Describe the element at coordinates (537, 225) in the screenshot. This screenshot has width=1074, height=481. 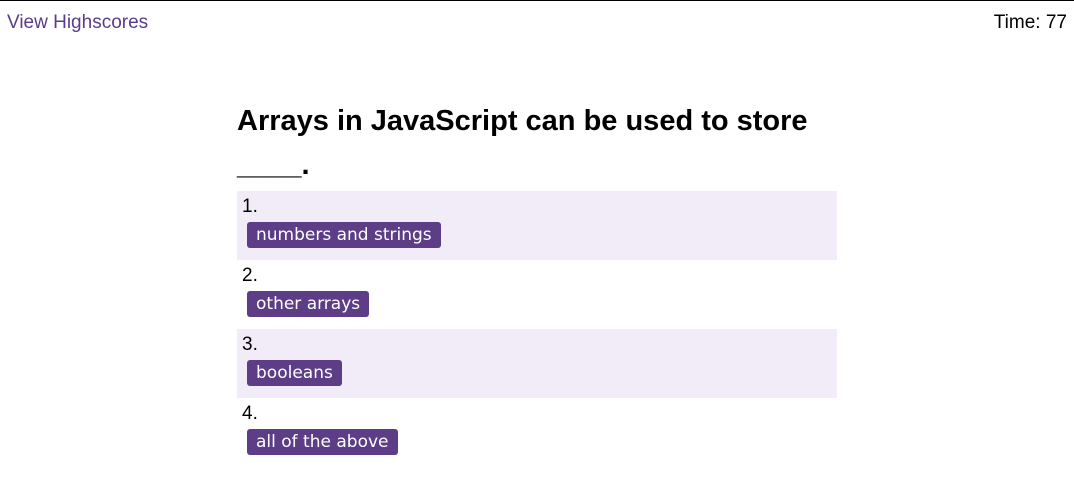
I see `choice-item: 1. numbers and strings` at that location.